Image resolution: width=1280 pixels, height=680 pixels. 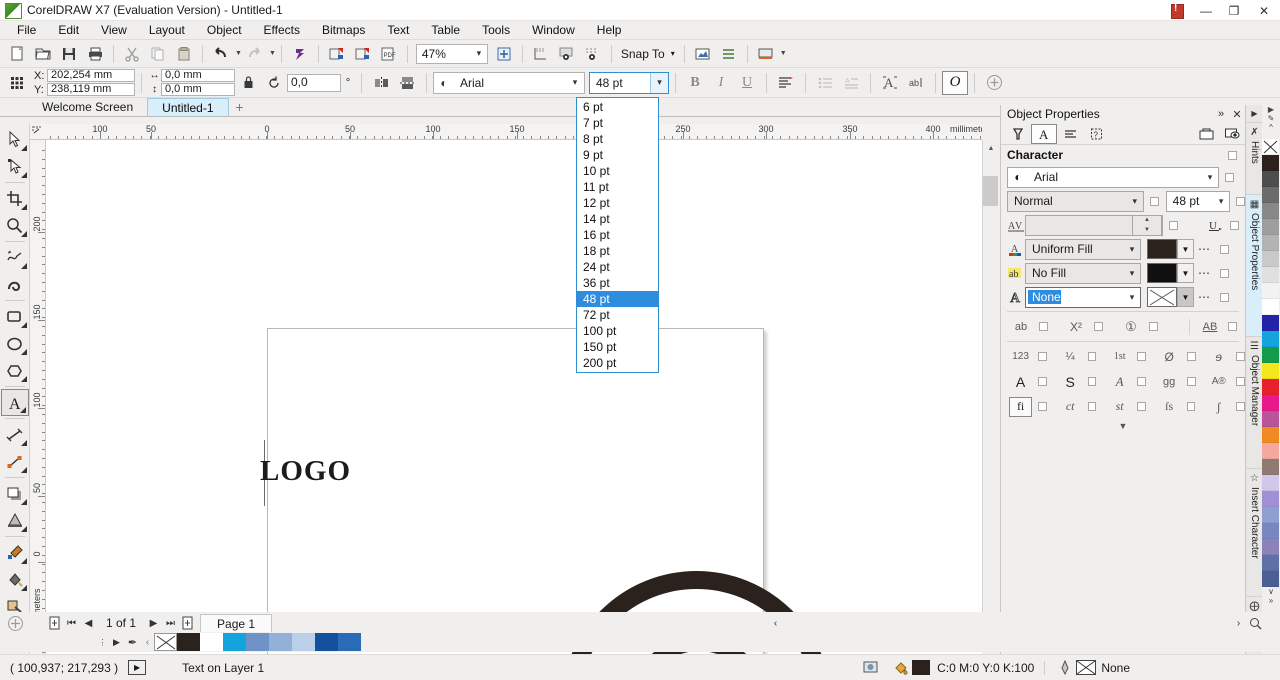 I want to click on outline-none-swatch, so click(x=1162, y=297).